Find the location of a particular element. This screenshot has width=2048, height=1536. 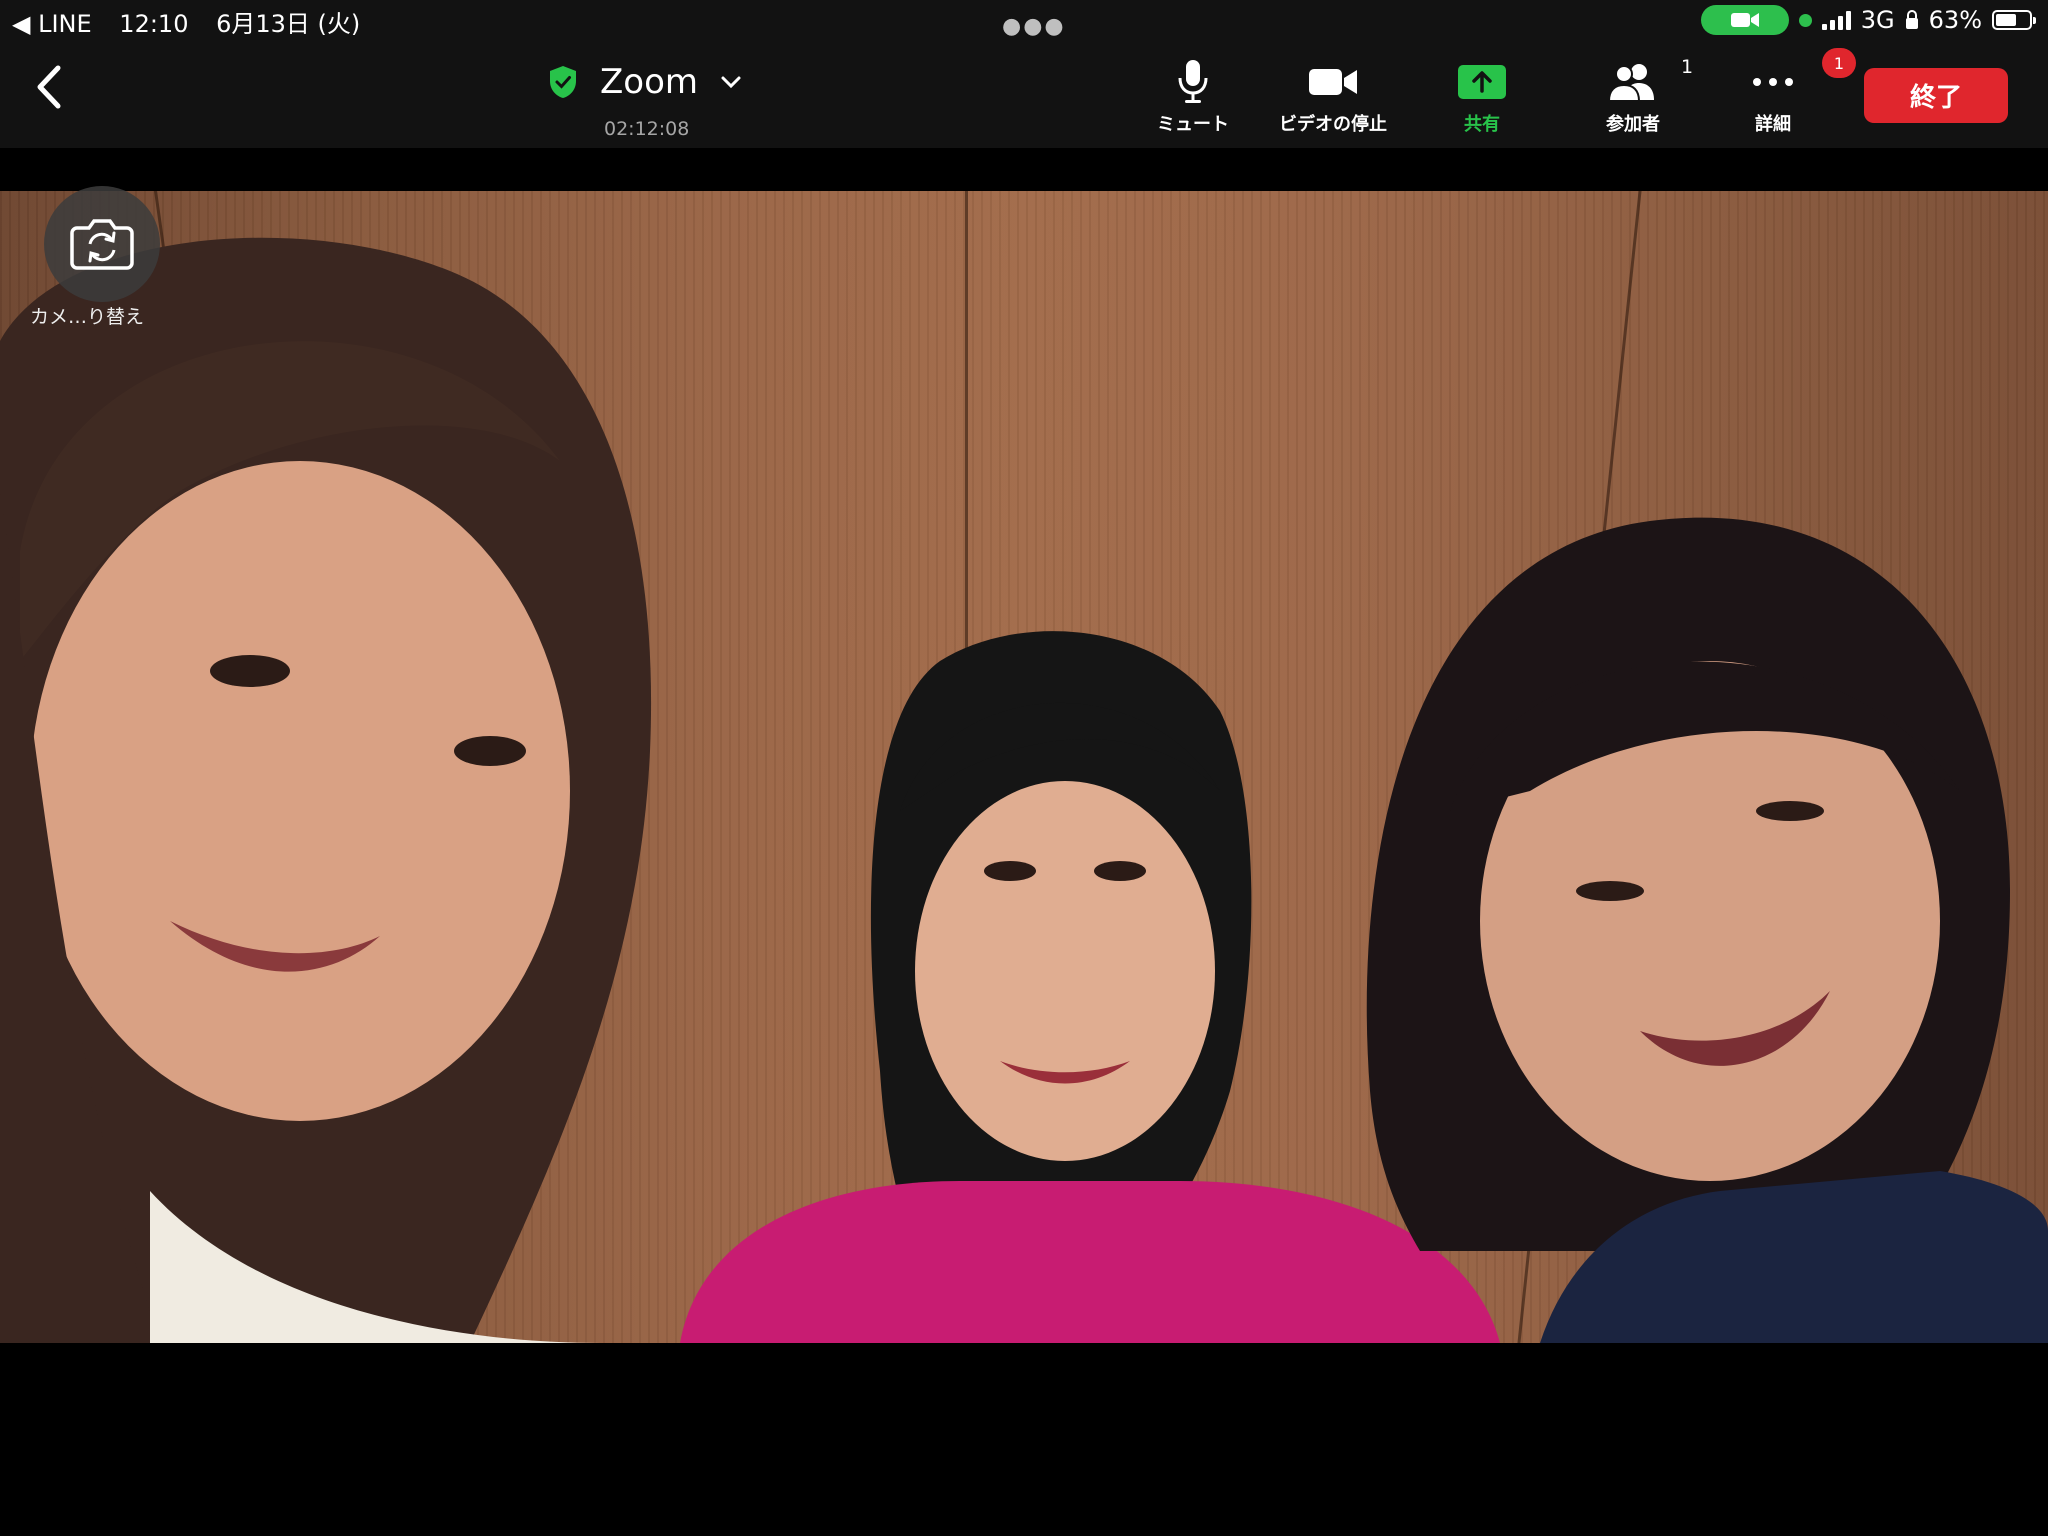

meeting-title: Zoom is located at coordinates (649, 82).